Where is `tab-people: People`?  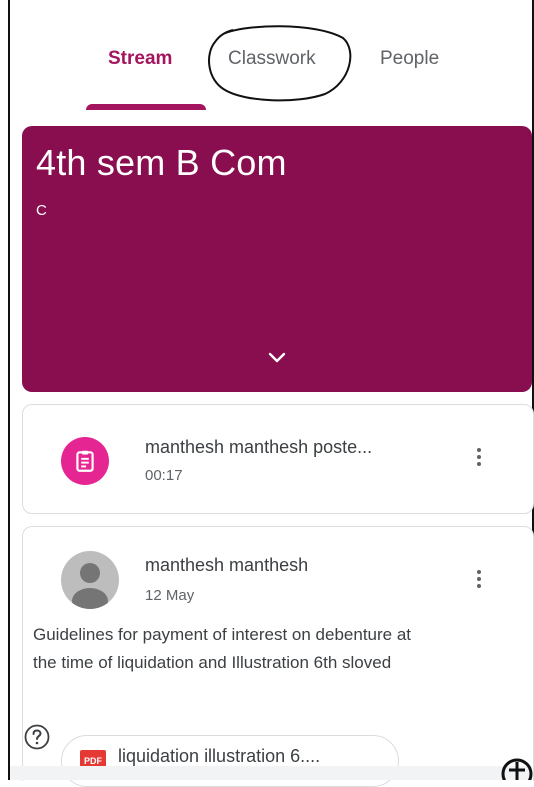
tab-people: People is located at coordinates (409, 59).